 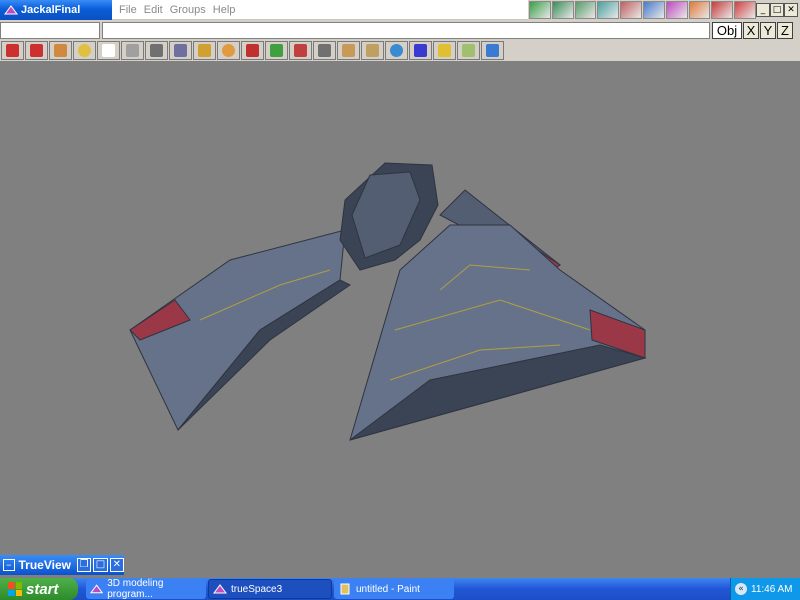 I want to click on trueview-palette: − TrueView ❐ □ ✕, so click(x=62, y=565).